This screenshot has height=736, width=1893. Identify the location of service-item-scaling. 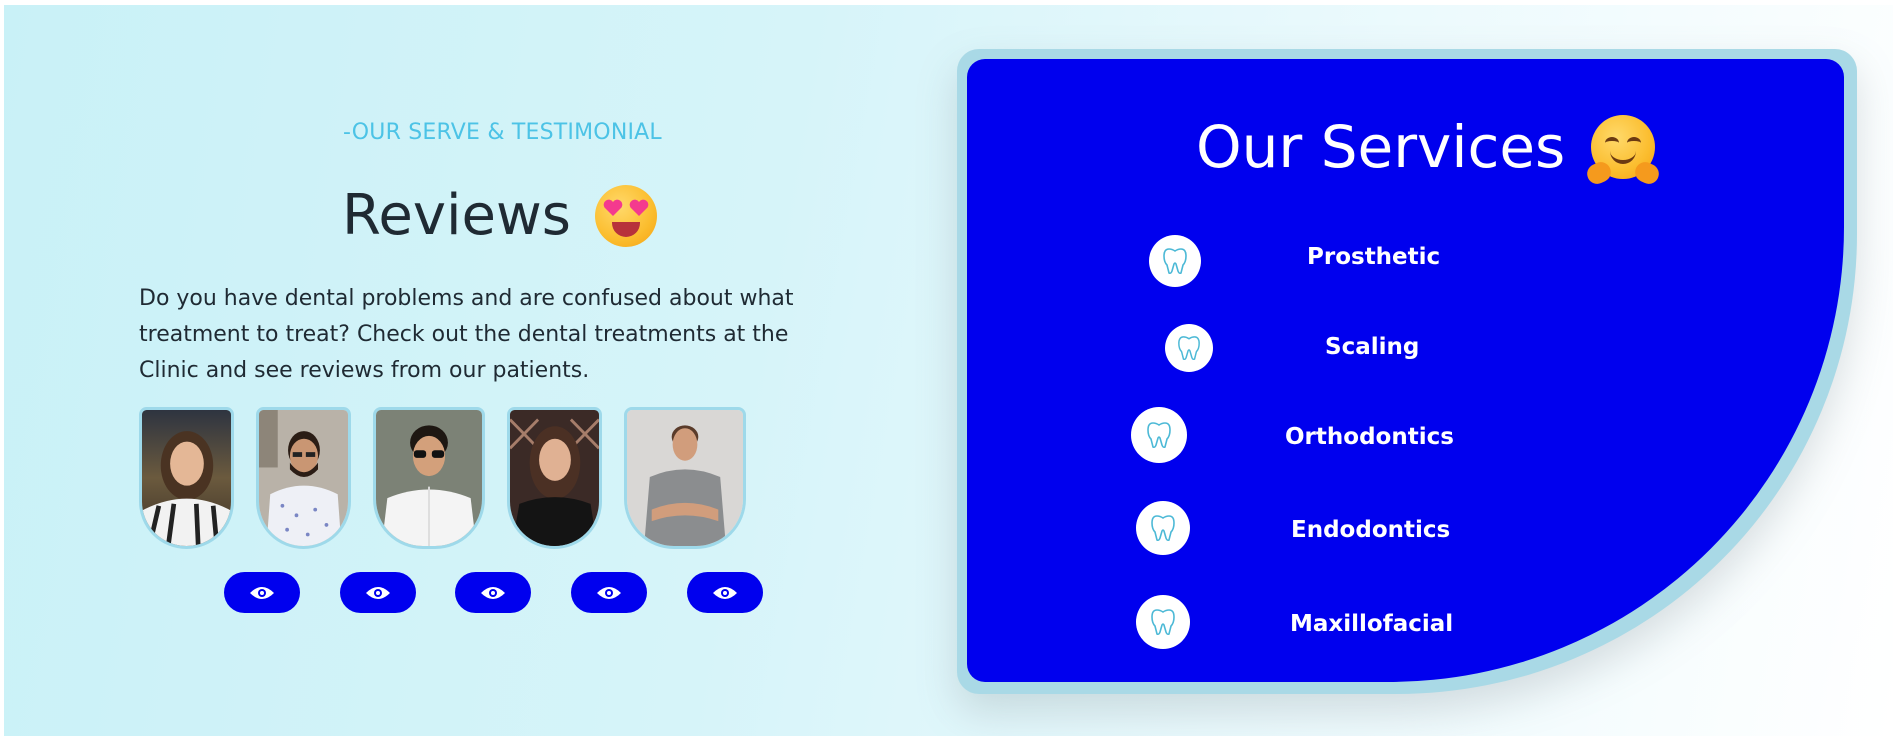
(1189, 348).